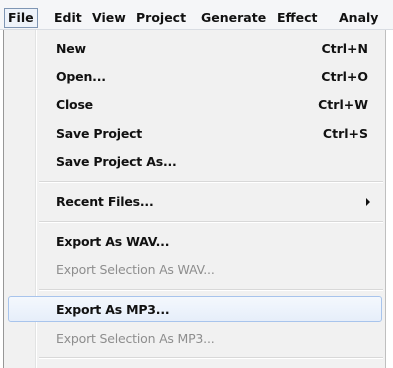 This screenshot has width=393, height=368. What do you see at coordinates (21, 18) in the screenshot?
I see `menu-file: File` at bounding box center [21, 18].